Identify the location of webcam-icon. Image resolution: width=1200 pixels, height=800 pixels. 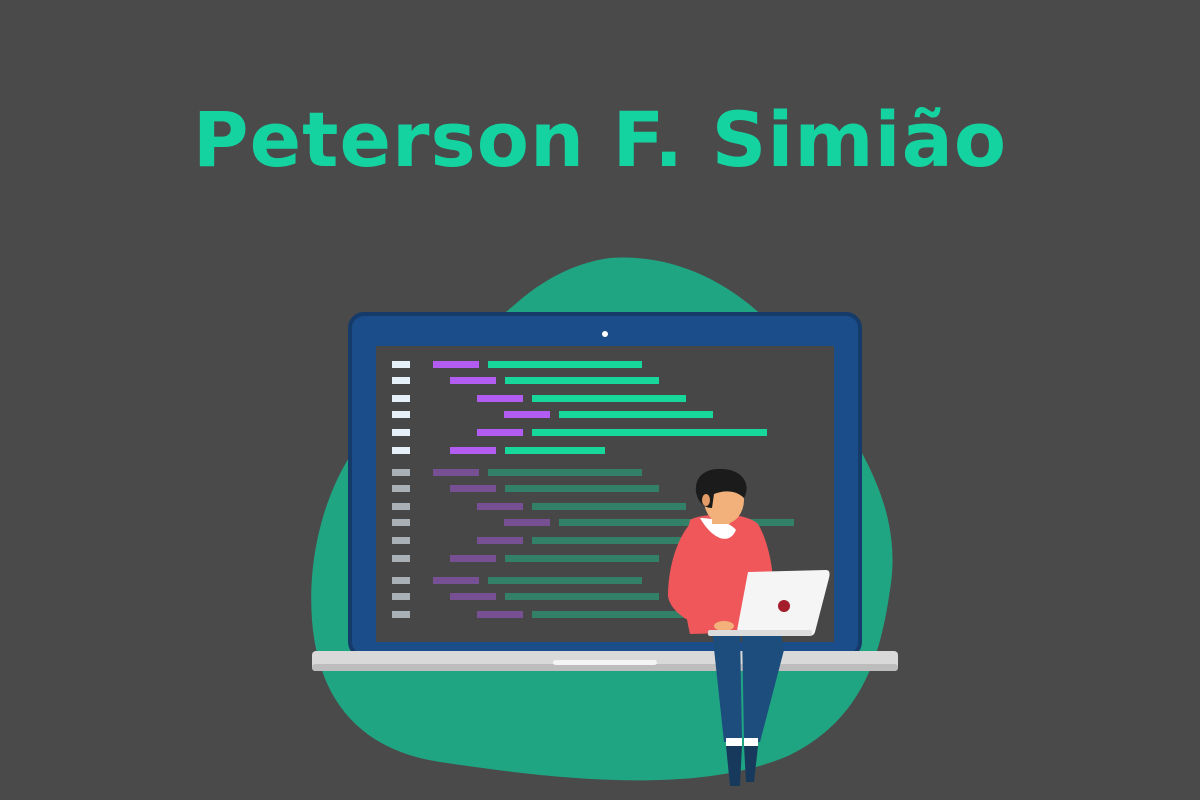
(605, 334).